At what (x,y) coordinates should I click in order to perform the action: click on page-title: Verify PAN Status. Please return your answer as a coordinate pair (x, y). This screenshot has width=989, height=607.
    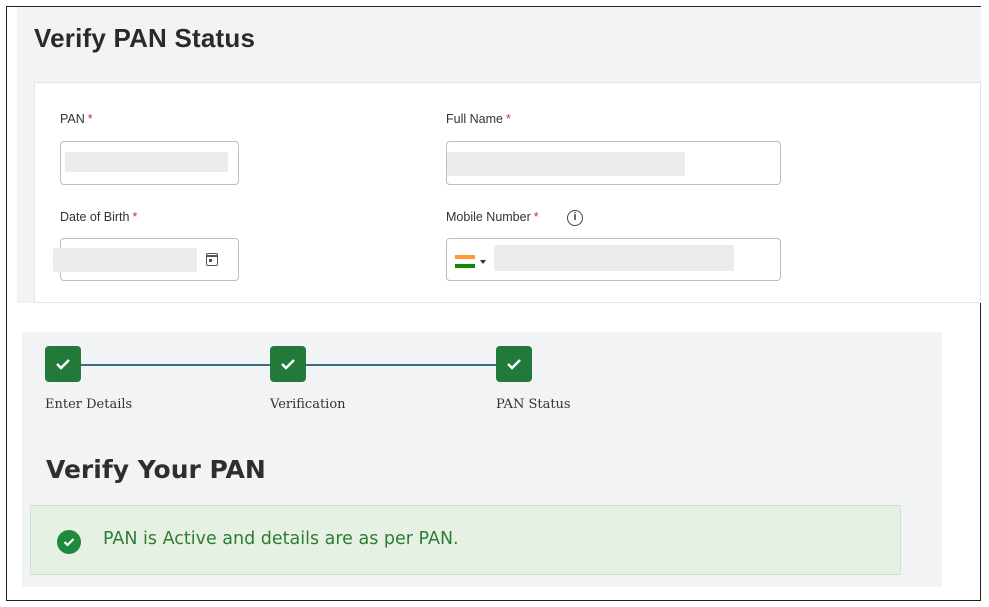
    Looking at the image, I should click on (145, 38).